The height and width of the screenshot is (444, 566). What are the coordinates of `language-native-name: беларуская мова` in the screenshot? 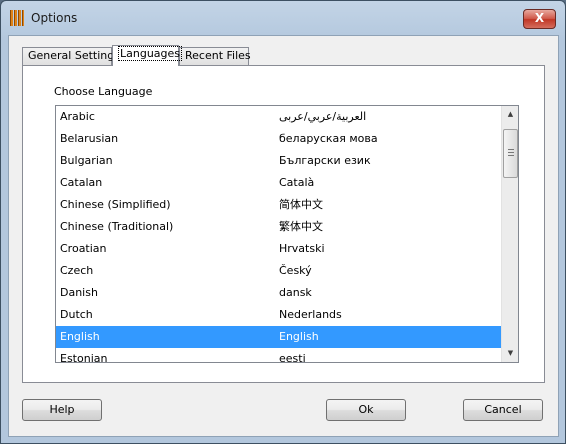 It's located at (328, 138).